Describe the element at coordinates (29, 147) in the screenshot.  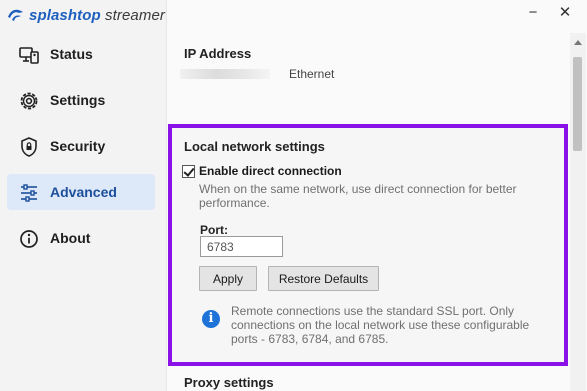
I see `shield-icon` at that location.